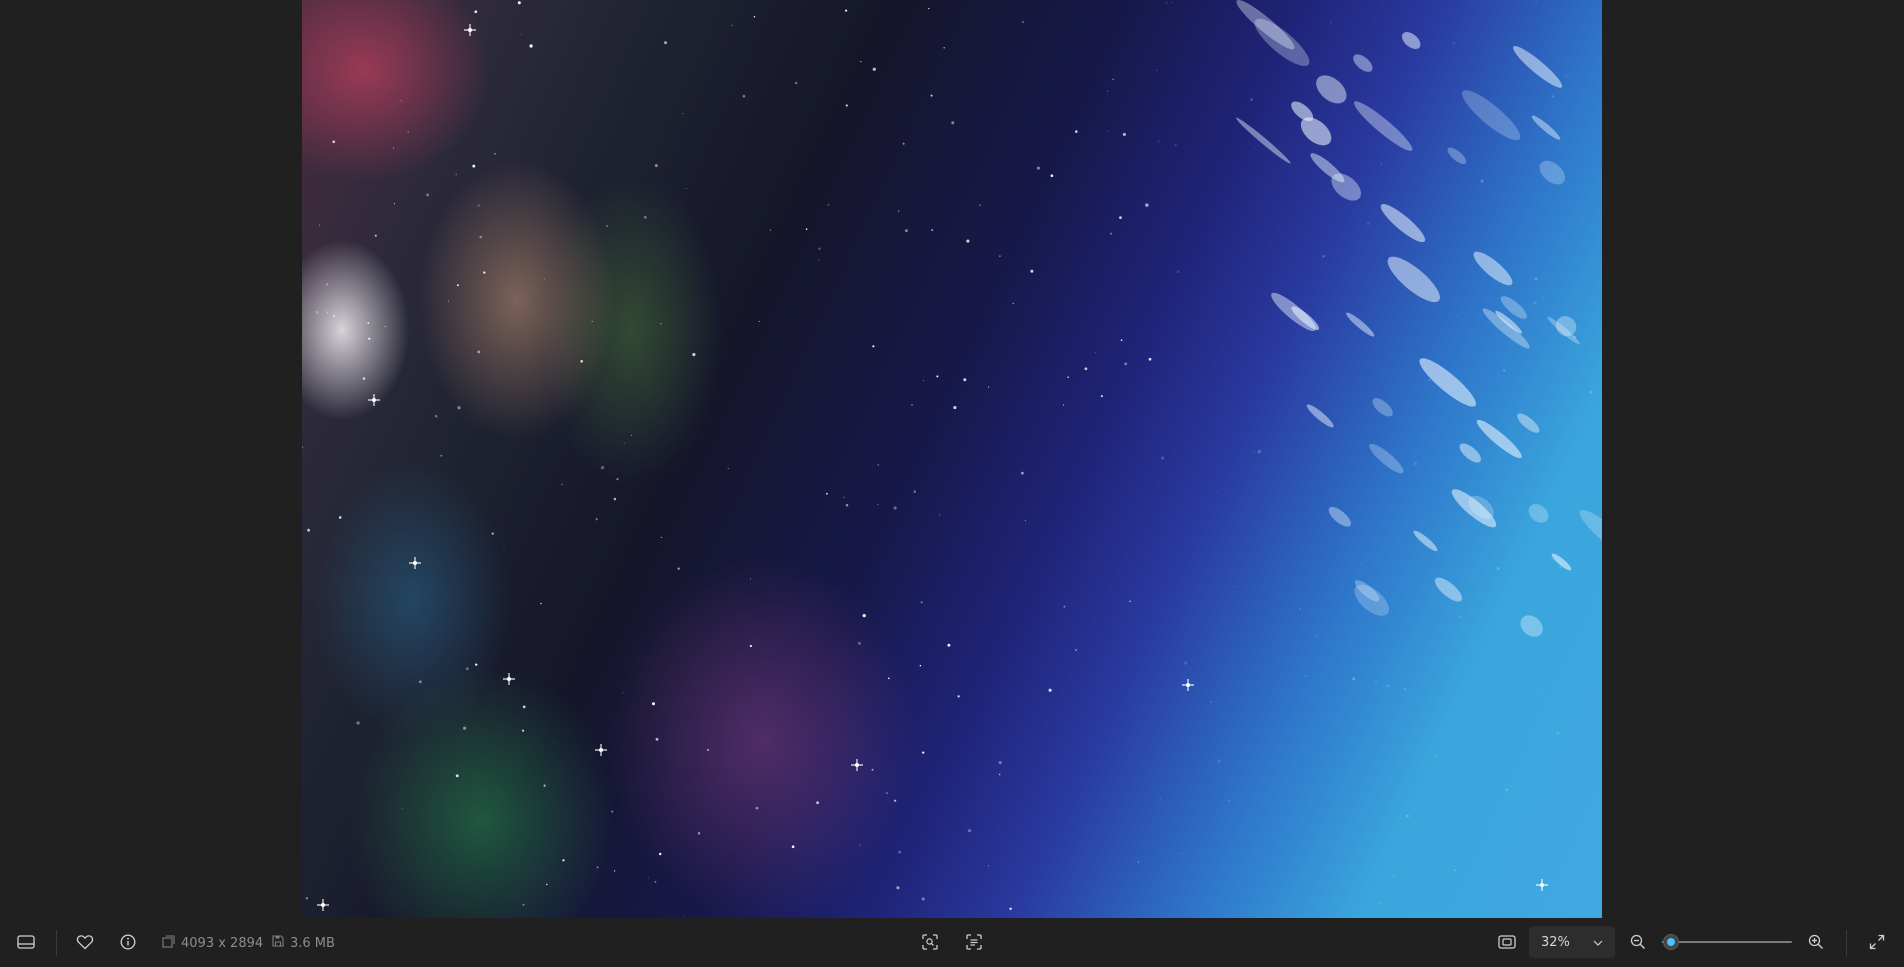 The width and height of the screenshot is (1904, 967). What do you see at coordinates (1727, 942) in the screenshot?
I see `zoom-slider` at bounding box center [1727, 942].